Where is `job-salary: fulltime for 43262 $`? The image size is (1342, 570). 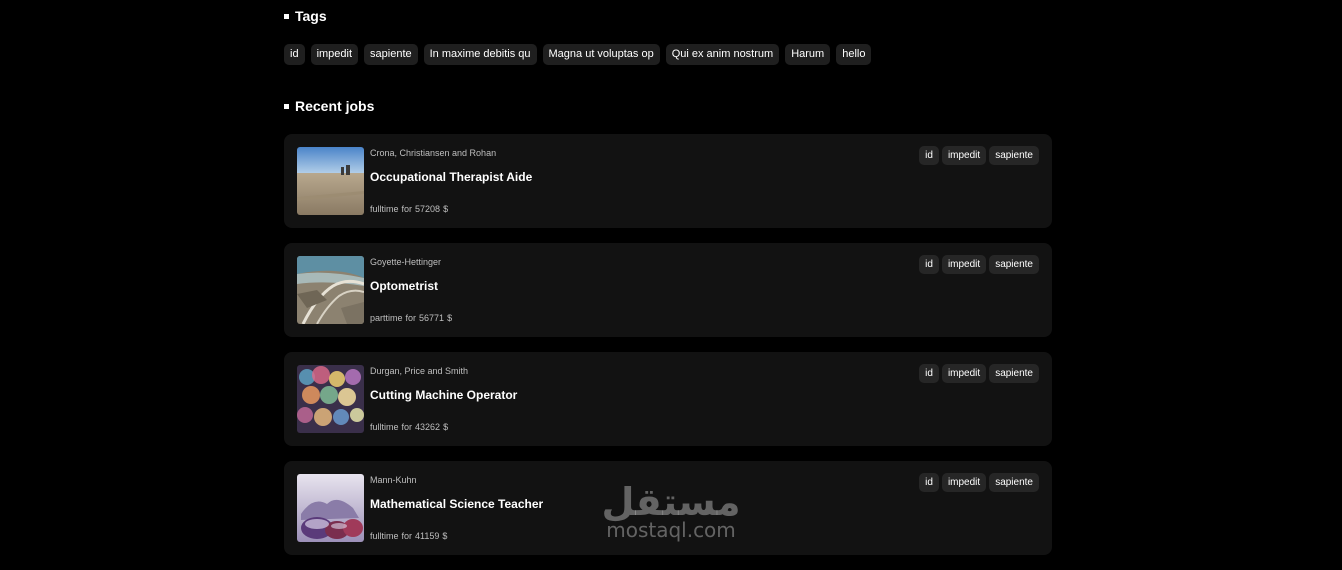
job-salary: fulltime for 43262 $ is located at coordinates (410, 427).